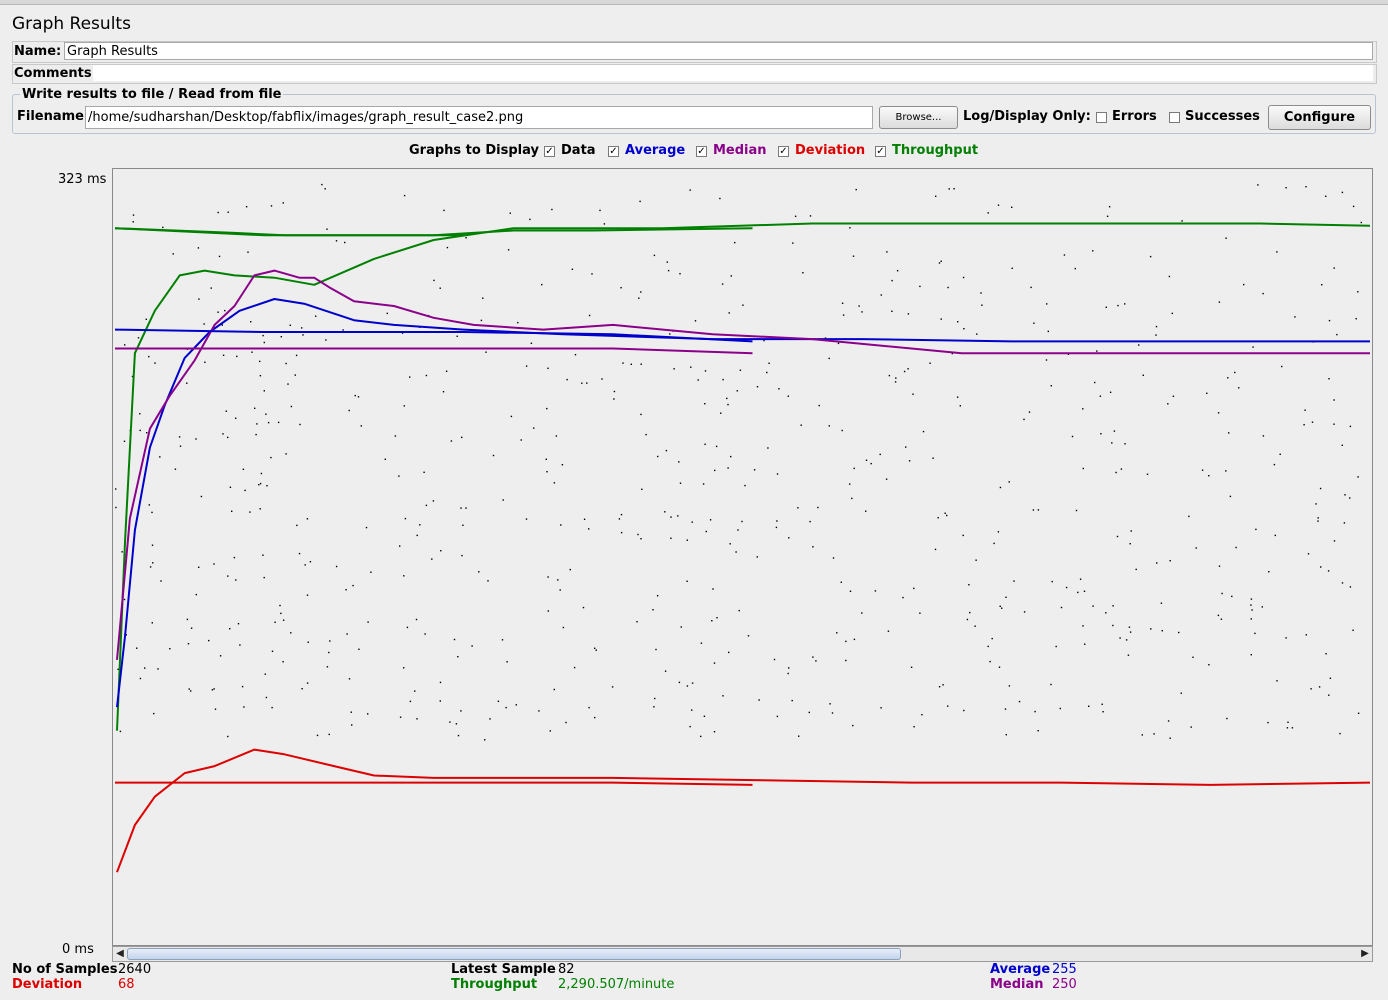 This screenshot has width=1388, height=1000. Describe the element at coordinates (1365, 954) in the screenshot. I see `scroll-right-icon: ▶` at that location.